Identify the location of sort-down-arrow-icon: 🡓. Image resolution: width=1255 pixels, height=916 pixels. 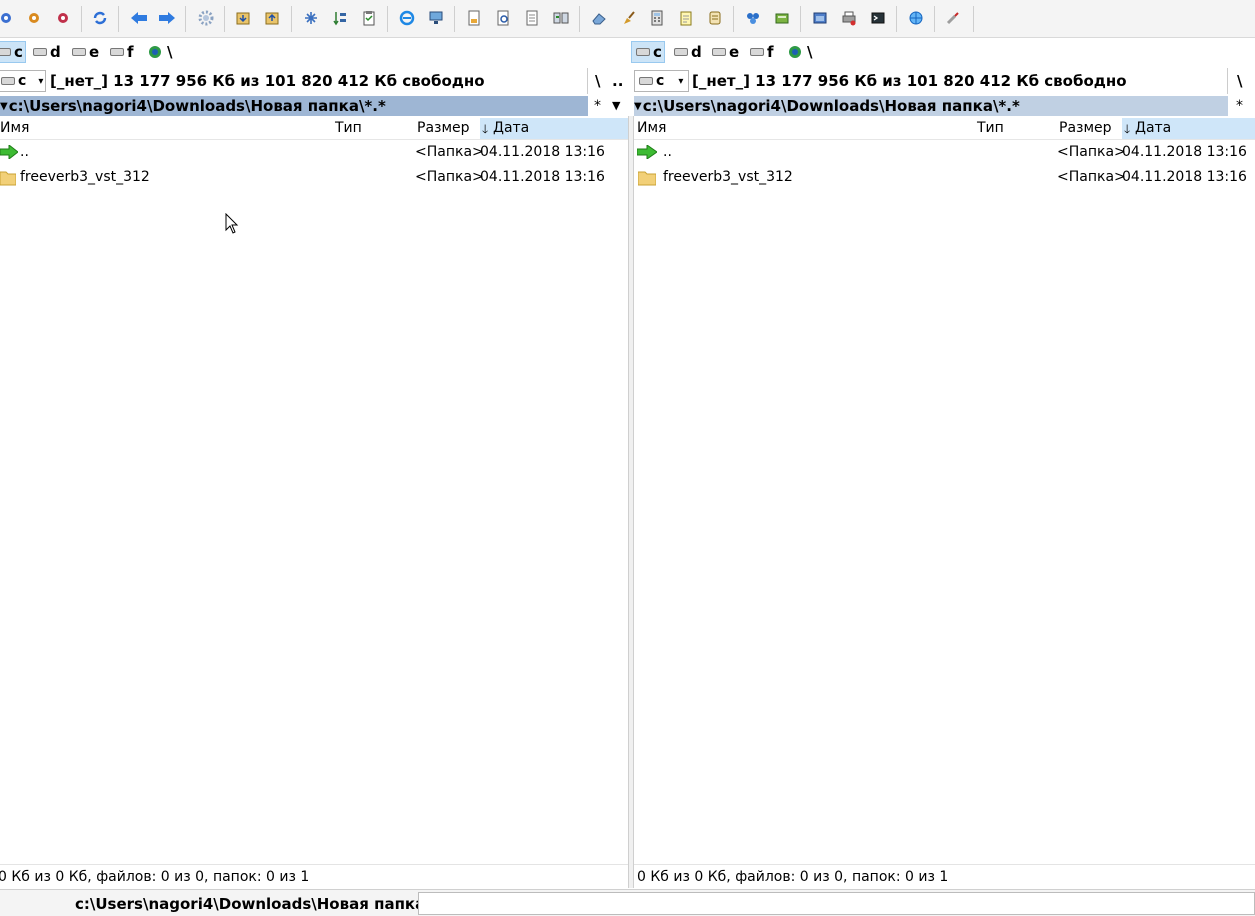
(1127, 129).